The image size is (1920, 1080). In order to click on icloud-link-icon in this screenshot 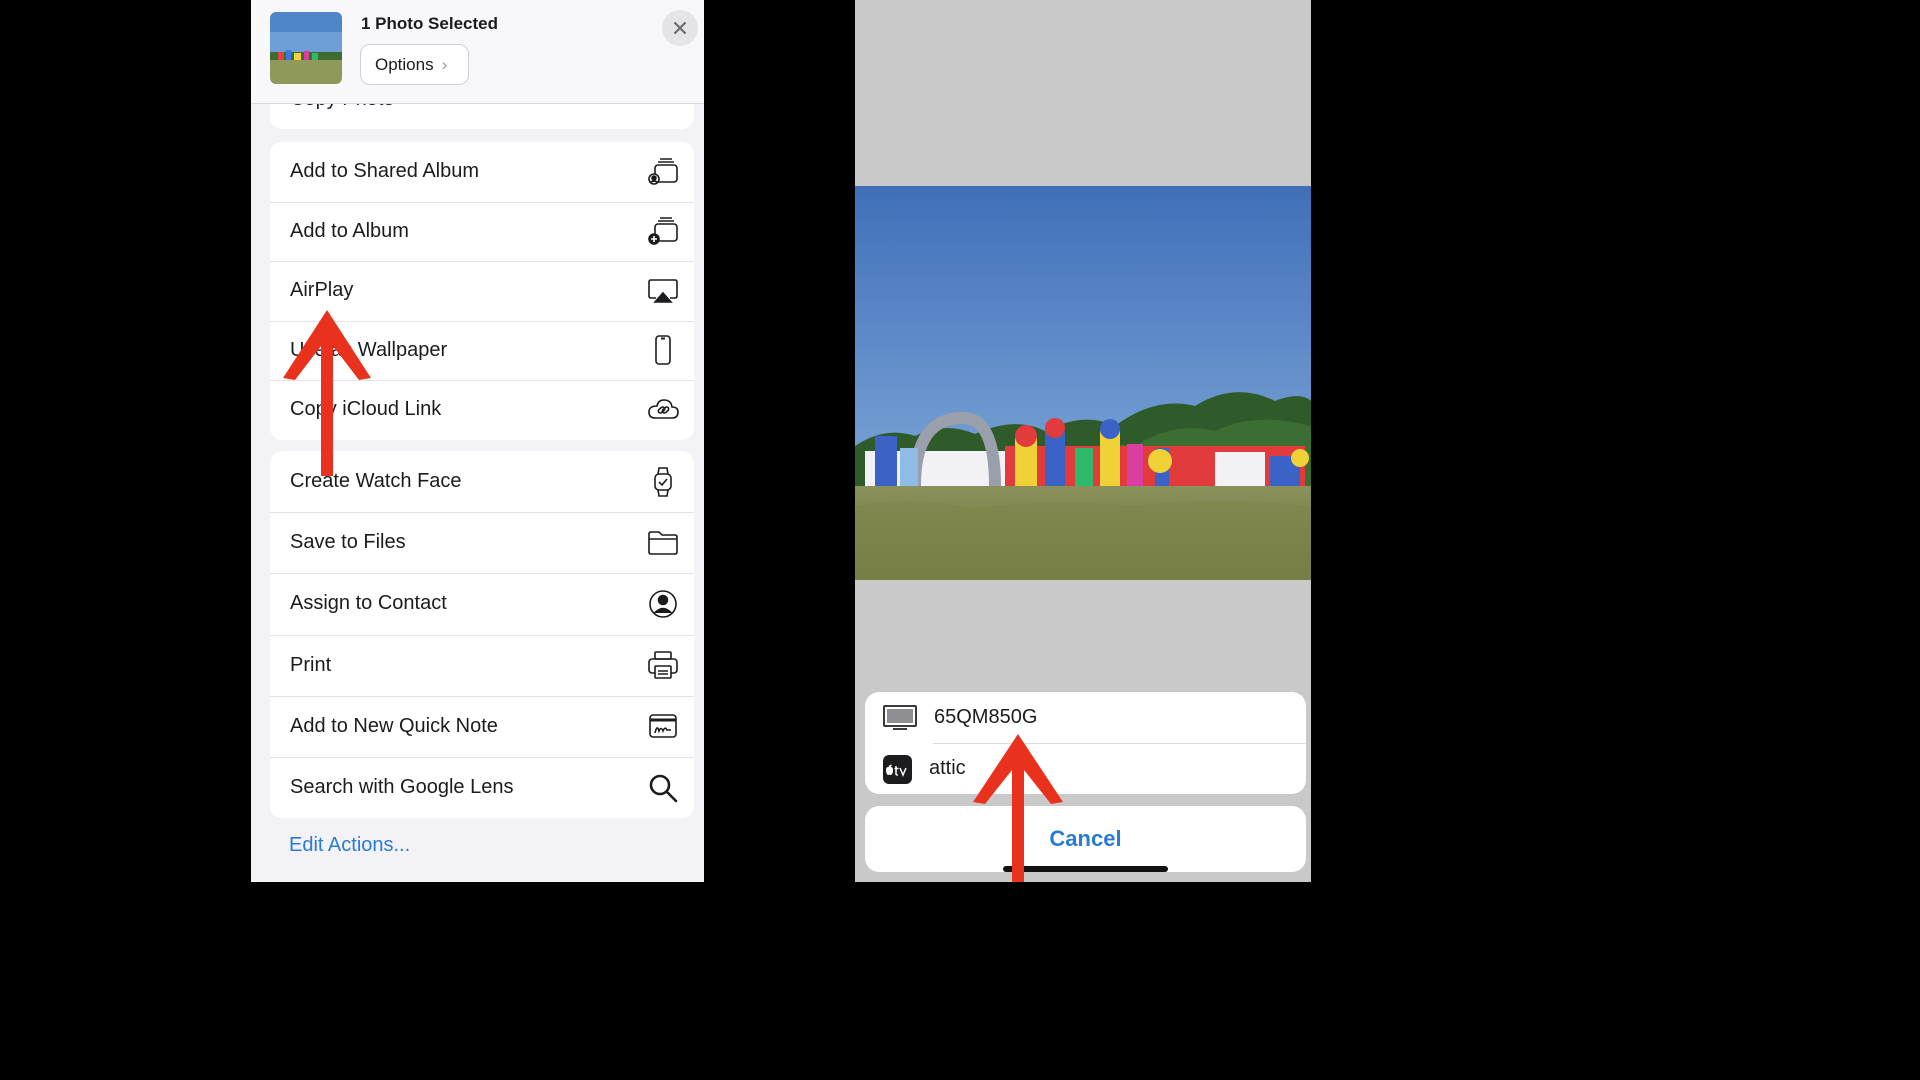, I will do `click(663, 410)`.